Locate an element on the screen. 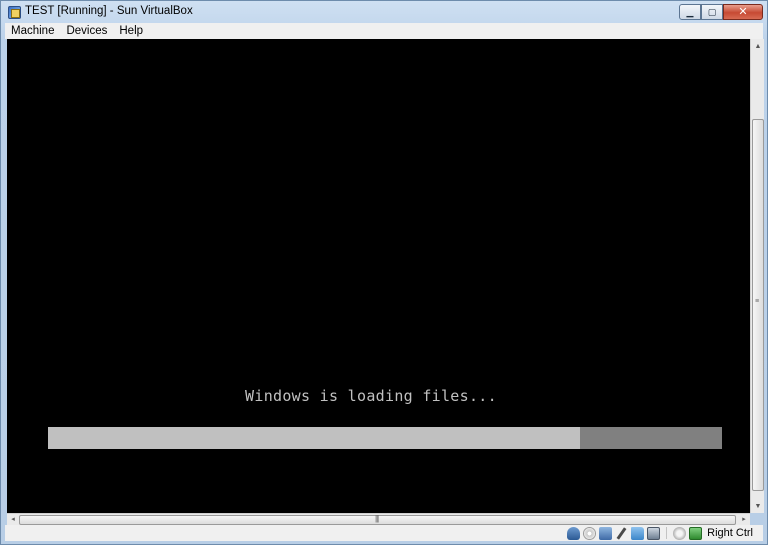 This screenshot has width=768, height=545. scroll-right-arrow: ▸ is located at coordinates (744, 519).